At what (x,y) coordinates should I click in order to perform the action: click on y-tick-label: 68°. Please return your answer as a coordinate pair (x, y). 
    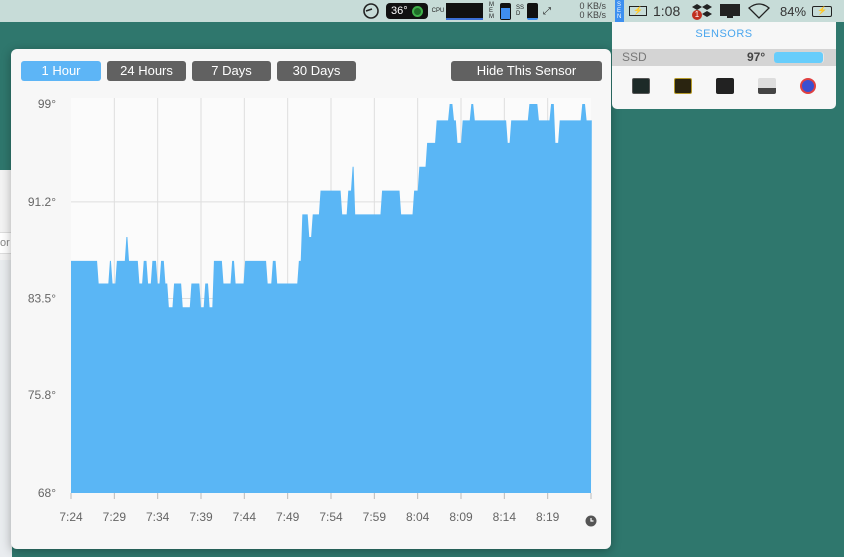
    Looking at the image, I should click on (47, 493).